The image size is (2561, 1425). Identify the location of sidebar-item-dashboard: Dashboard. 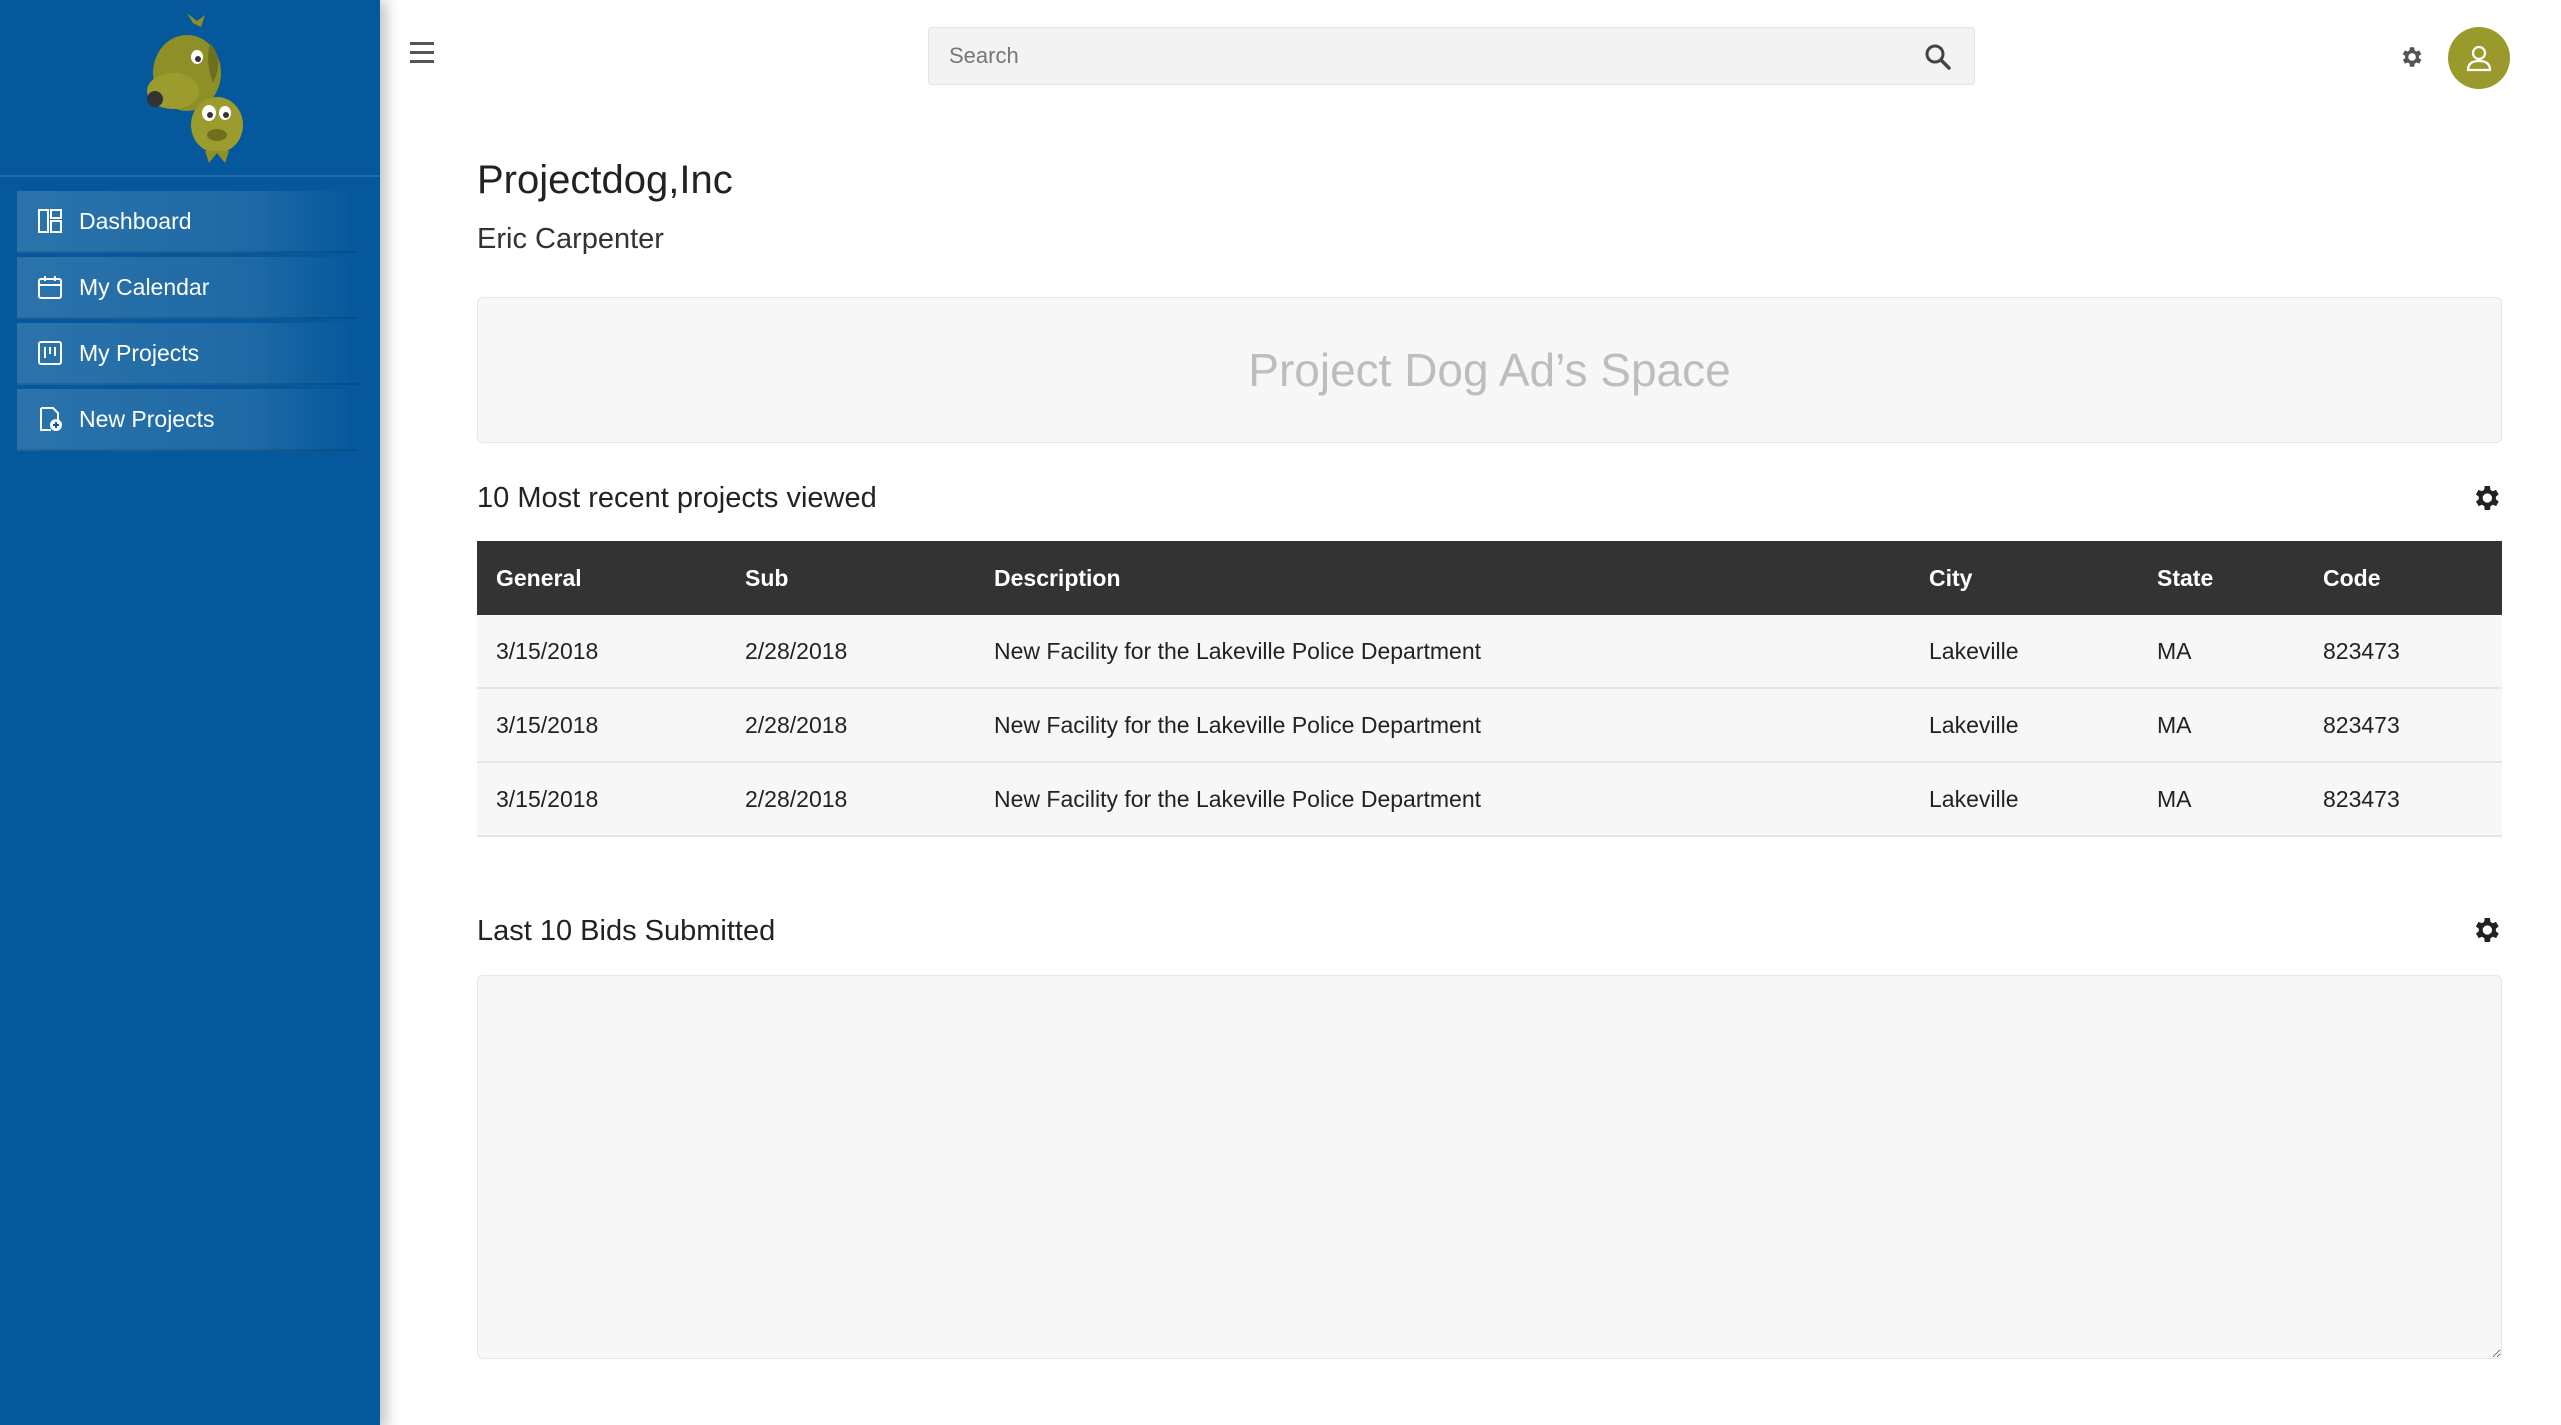
(187, 222).